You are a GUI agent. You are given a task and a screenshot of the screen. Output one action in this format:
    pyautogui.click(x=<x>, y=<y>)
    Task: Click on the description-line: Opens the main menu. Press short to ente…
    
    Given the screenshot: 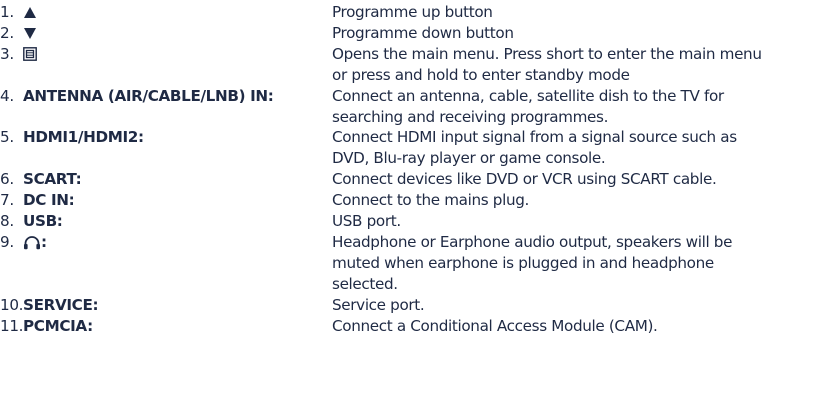 What is the action you would take?
    pyautogui.click(x=547, y=53)
    